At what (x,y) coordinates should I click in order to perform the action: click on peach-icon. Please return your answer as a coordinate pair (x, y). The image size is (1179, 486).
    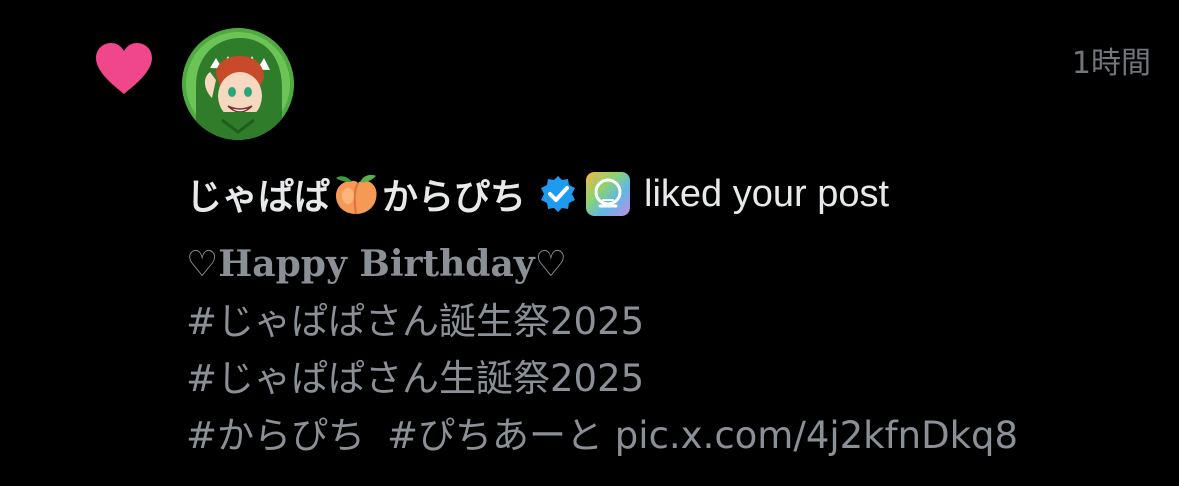
    Looking at the image, I should click on (356, 194).